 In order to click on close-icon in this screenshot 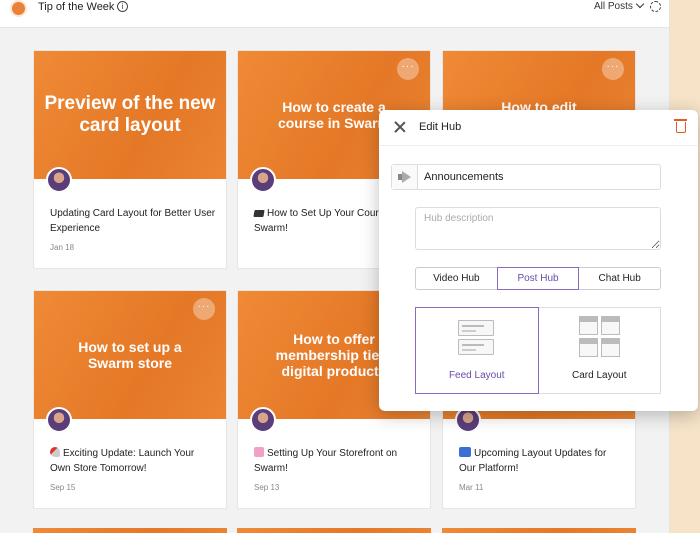, I will do `click(400, 127)`.